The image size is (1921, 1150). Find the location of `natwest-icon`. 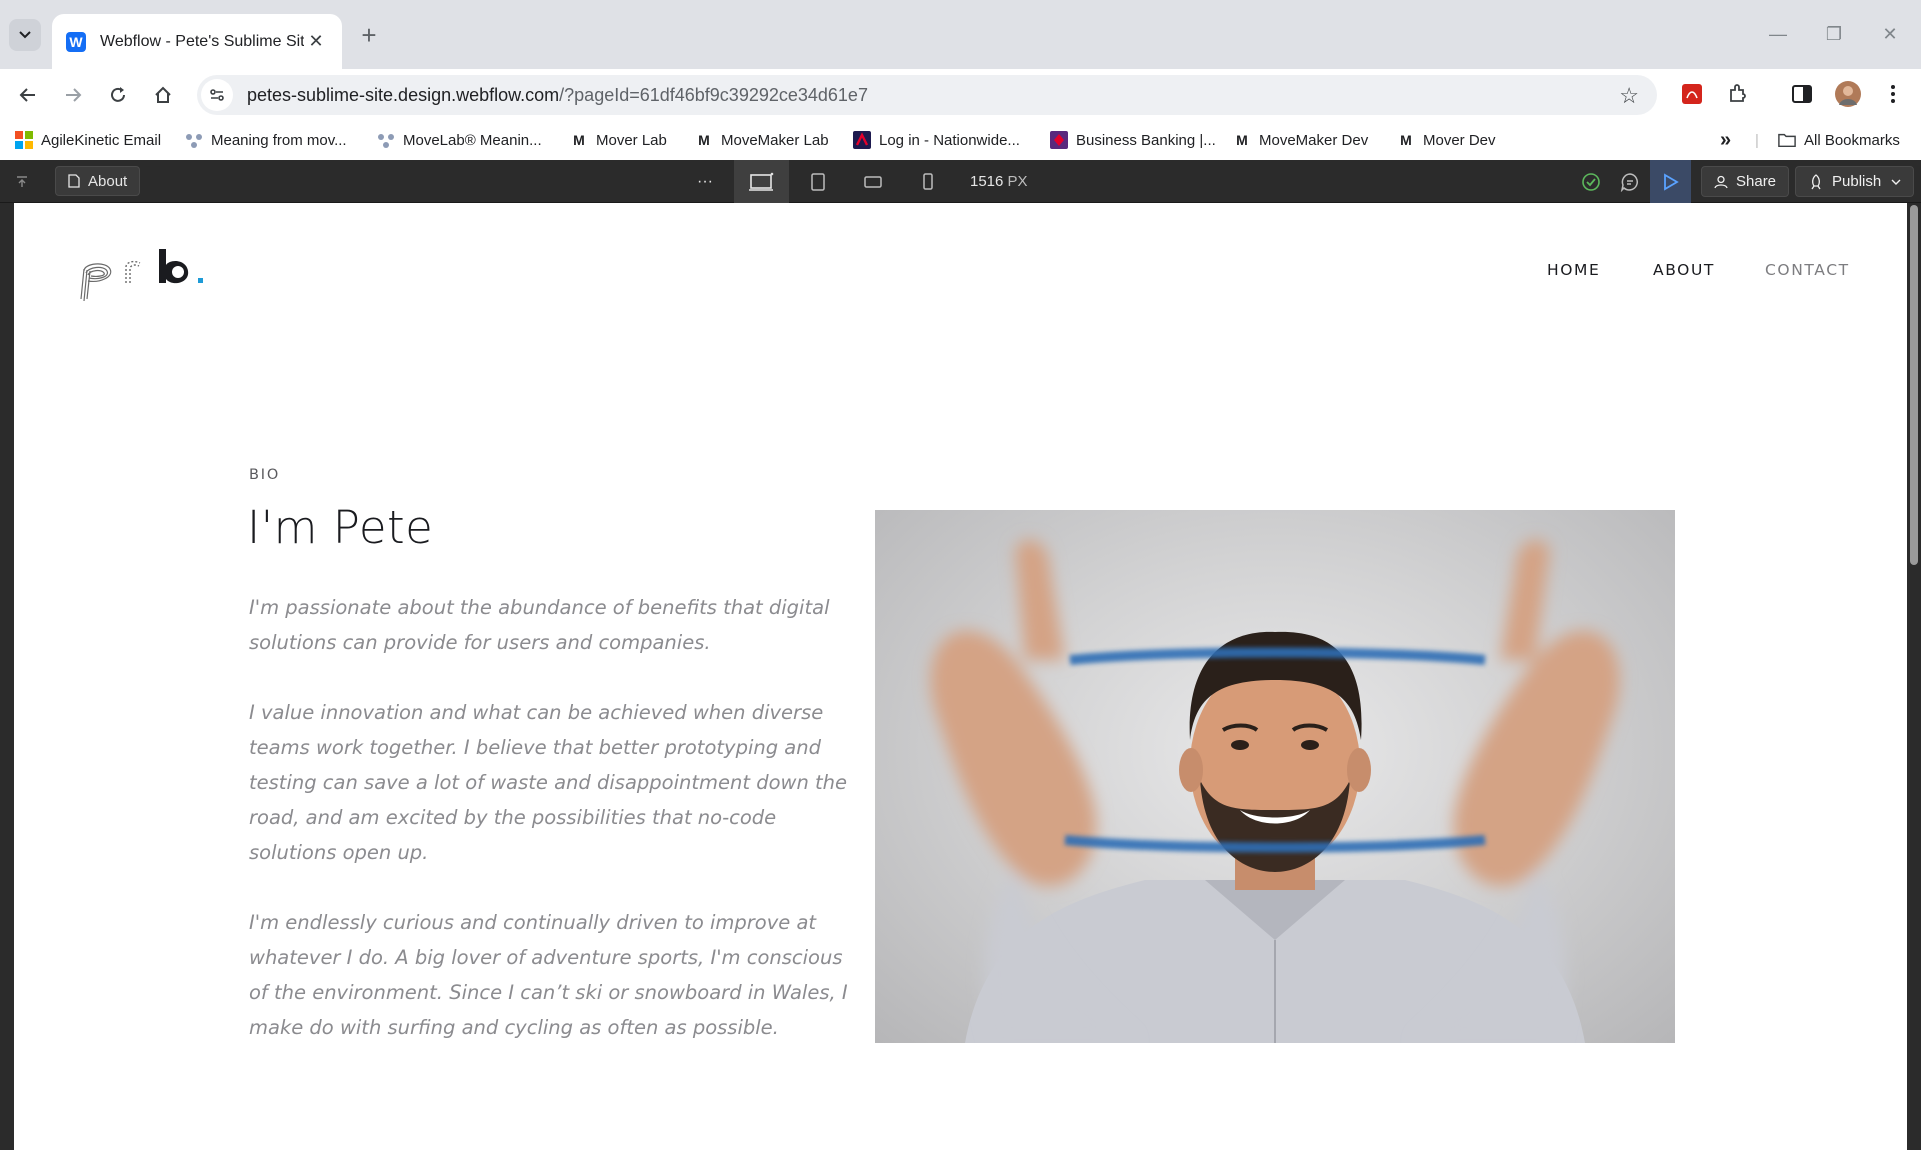

natwest-icon is located at coordinates (1059, 140).